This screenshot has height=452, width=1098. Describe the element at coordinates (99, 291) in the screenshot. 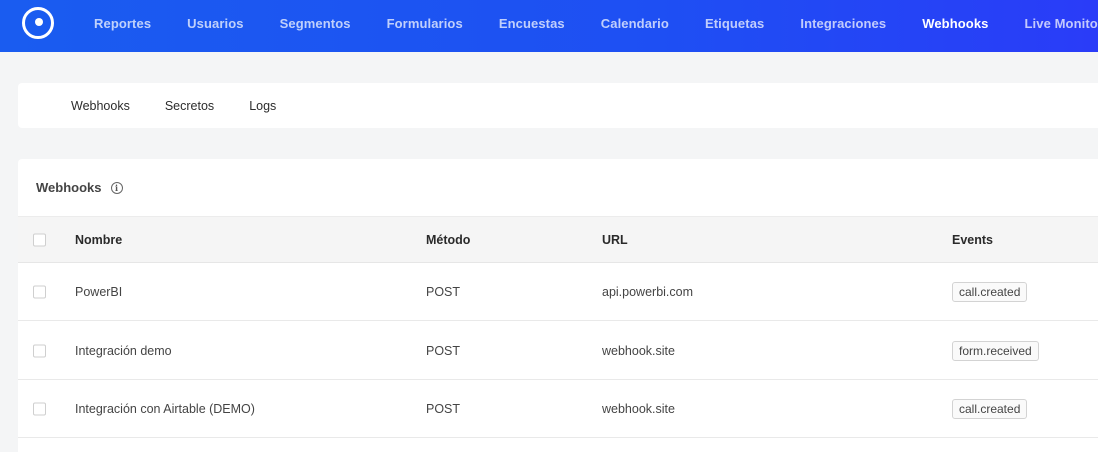

I see `row-name: PowerBI` at that location.